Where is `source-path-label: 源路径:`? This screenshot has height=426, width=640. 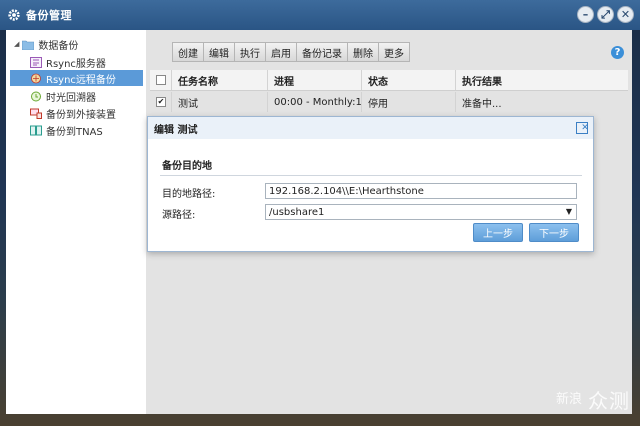
source-path-label: 源路径: is located at coordinates (179, 215).